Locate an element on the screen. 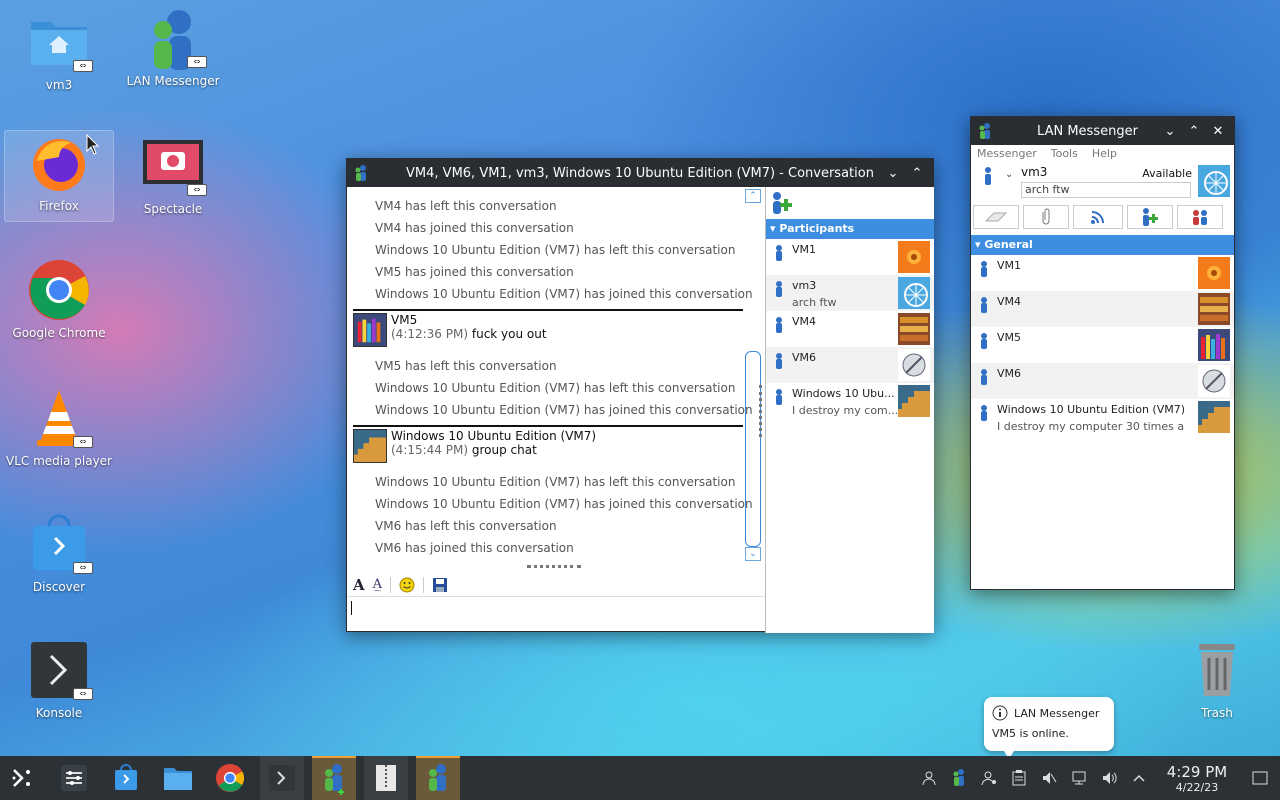 The image size is (1280, 800). close-button: ✕ is located at coordinates (1218, 131).